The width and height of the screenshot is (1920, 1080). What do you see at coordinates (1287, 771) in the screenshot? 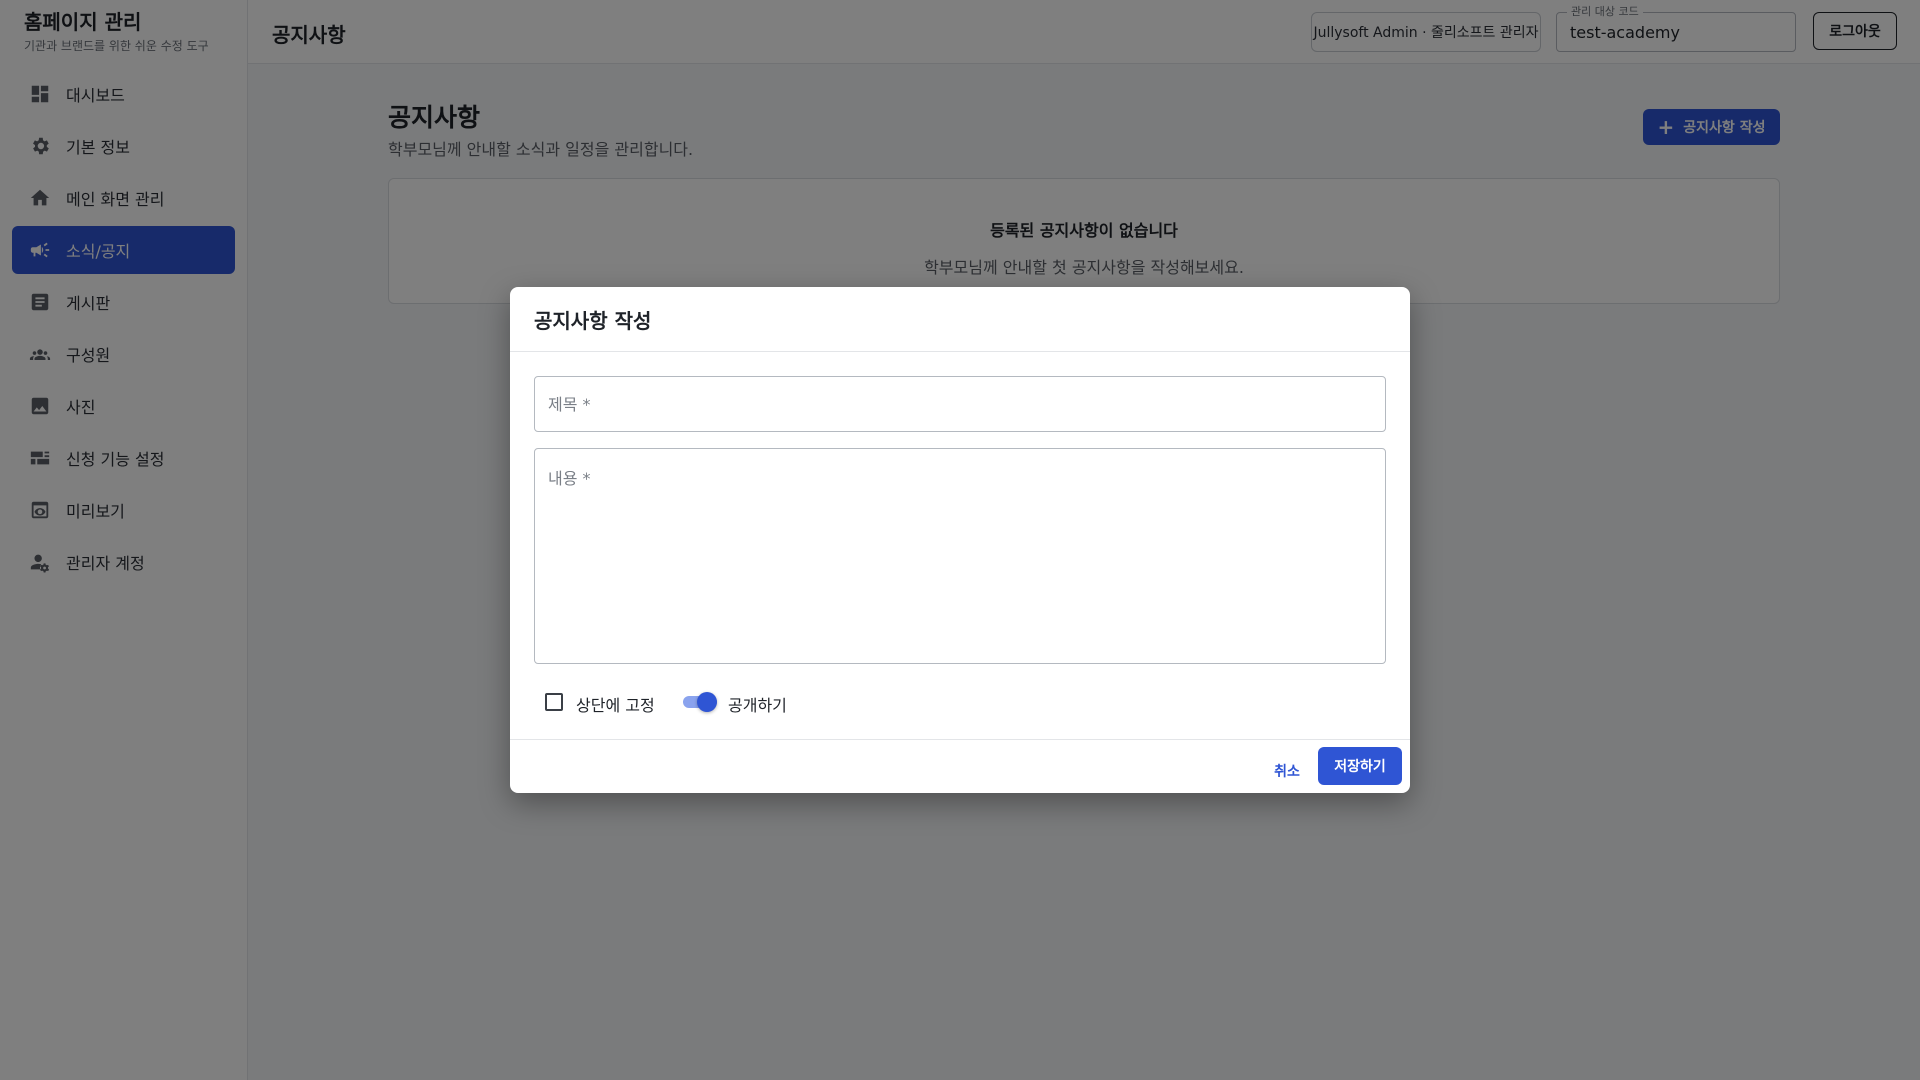
I see `cancel-button: 취소` at bounding box center [1287, 771].